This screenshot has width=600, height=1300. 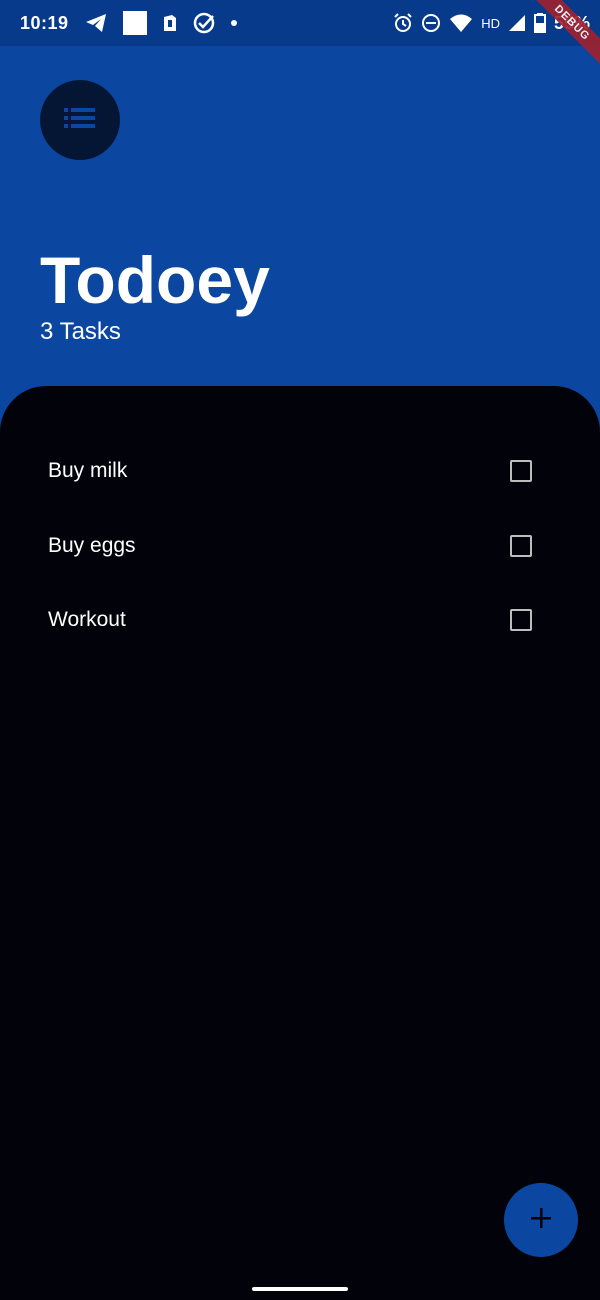 What do you see at coordinates (517, 23) in the screenshot?
I see `signal-icon` at bounding box center [517, 23].